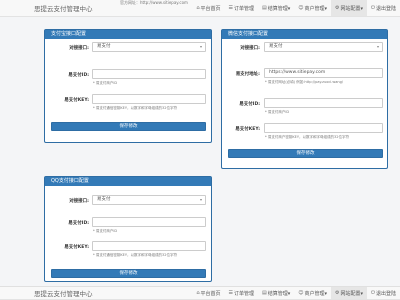 Image resolution: width=400 pixels, height=300 pixels. I want to click on nav-logout-label-bottom: 退出登陆, so click(385, 293).